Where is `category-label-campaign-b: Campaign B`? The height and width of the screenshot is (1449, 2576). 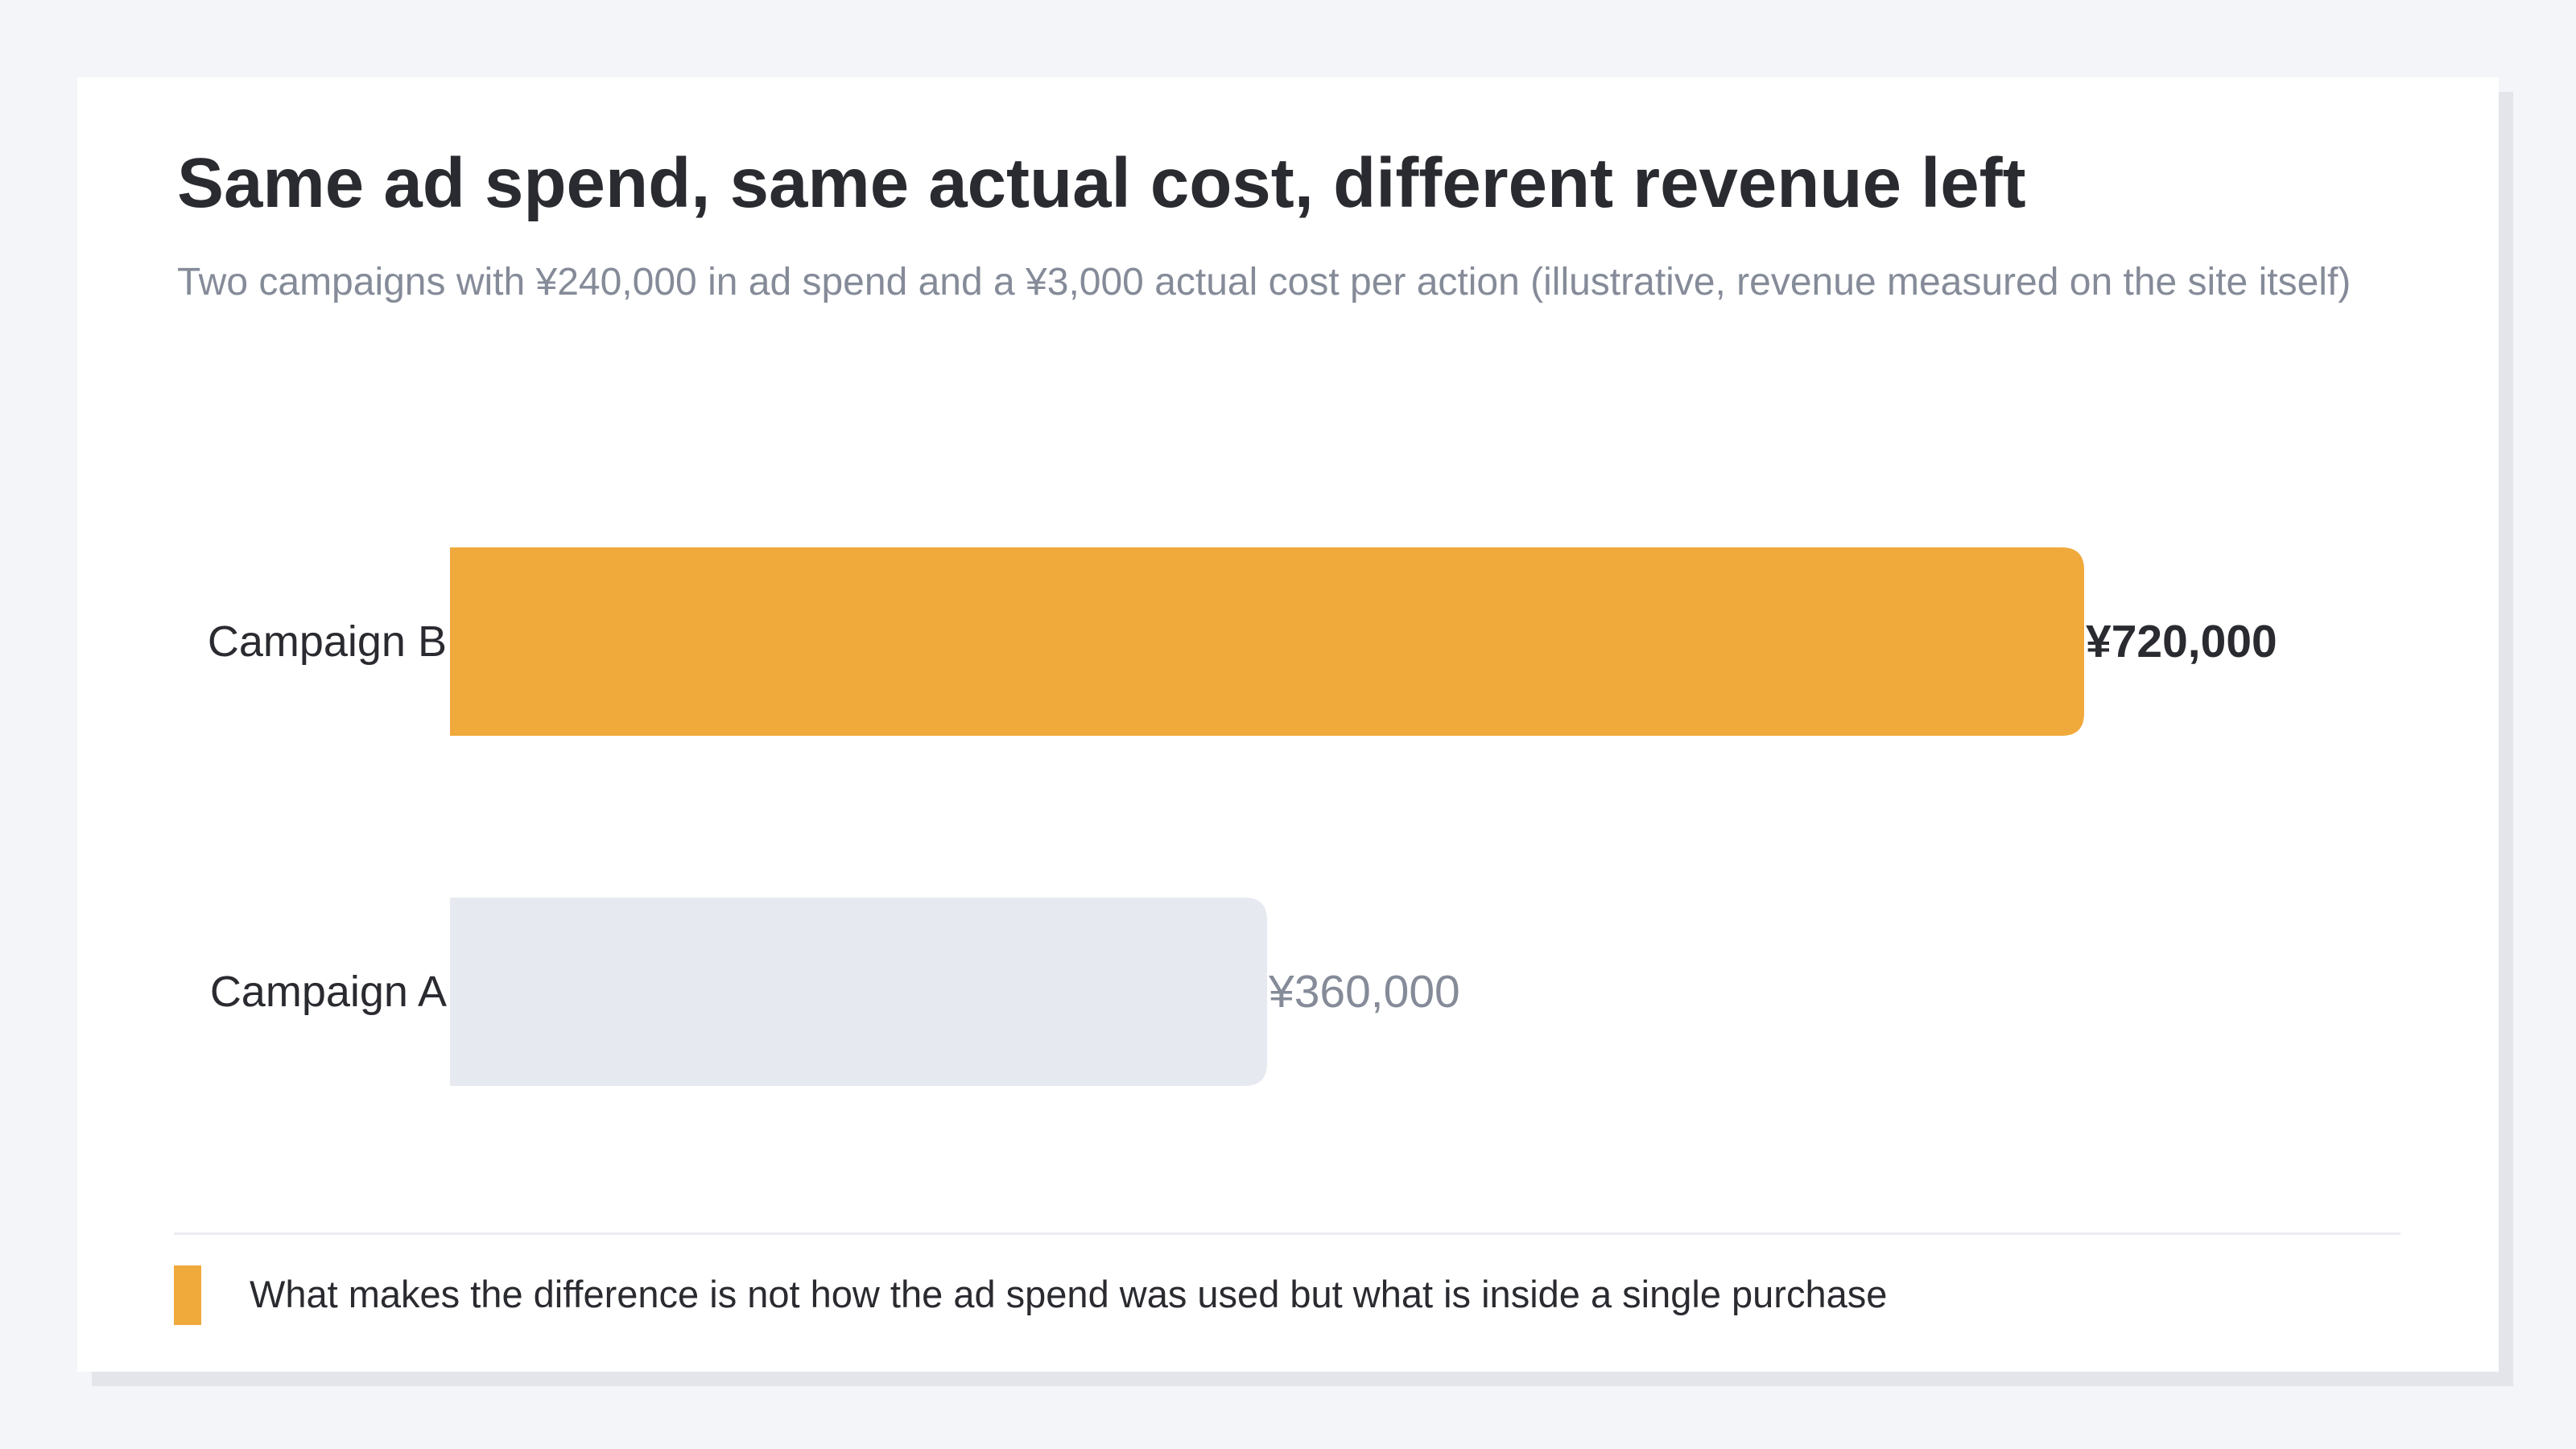 category-label-campaign-b: Campaign B is located at coordinates (327, 641).